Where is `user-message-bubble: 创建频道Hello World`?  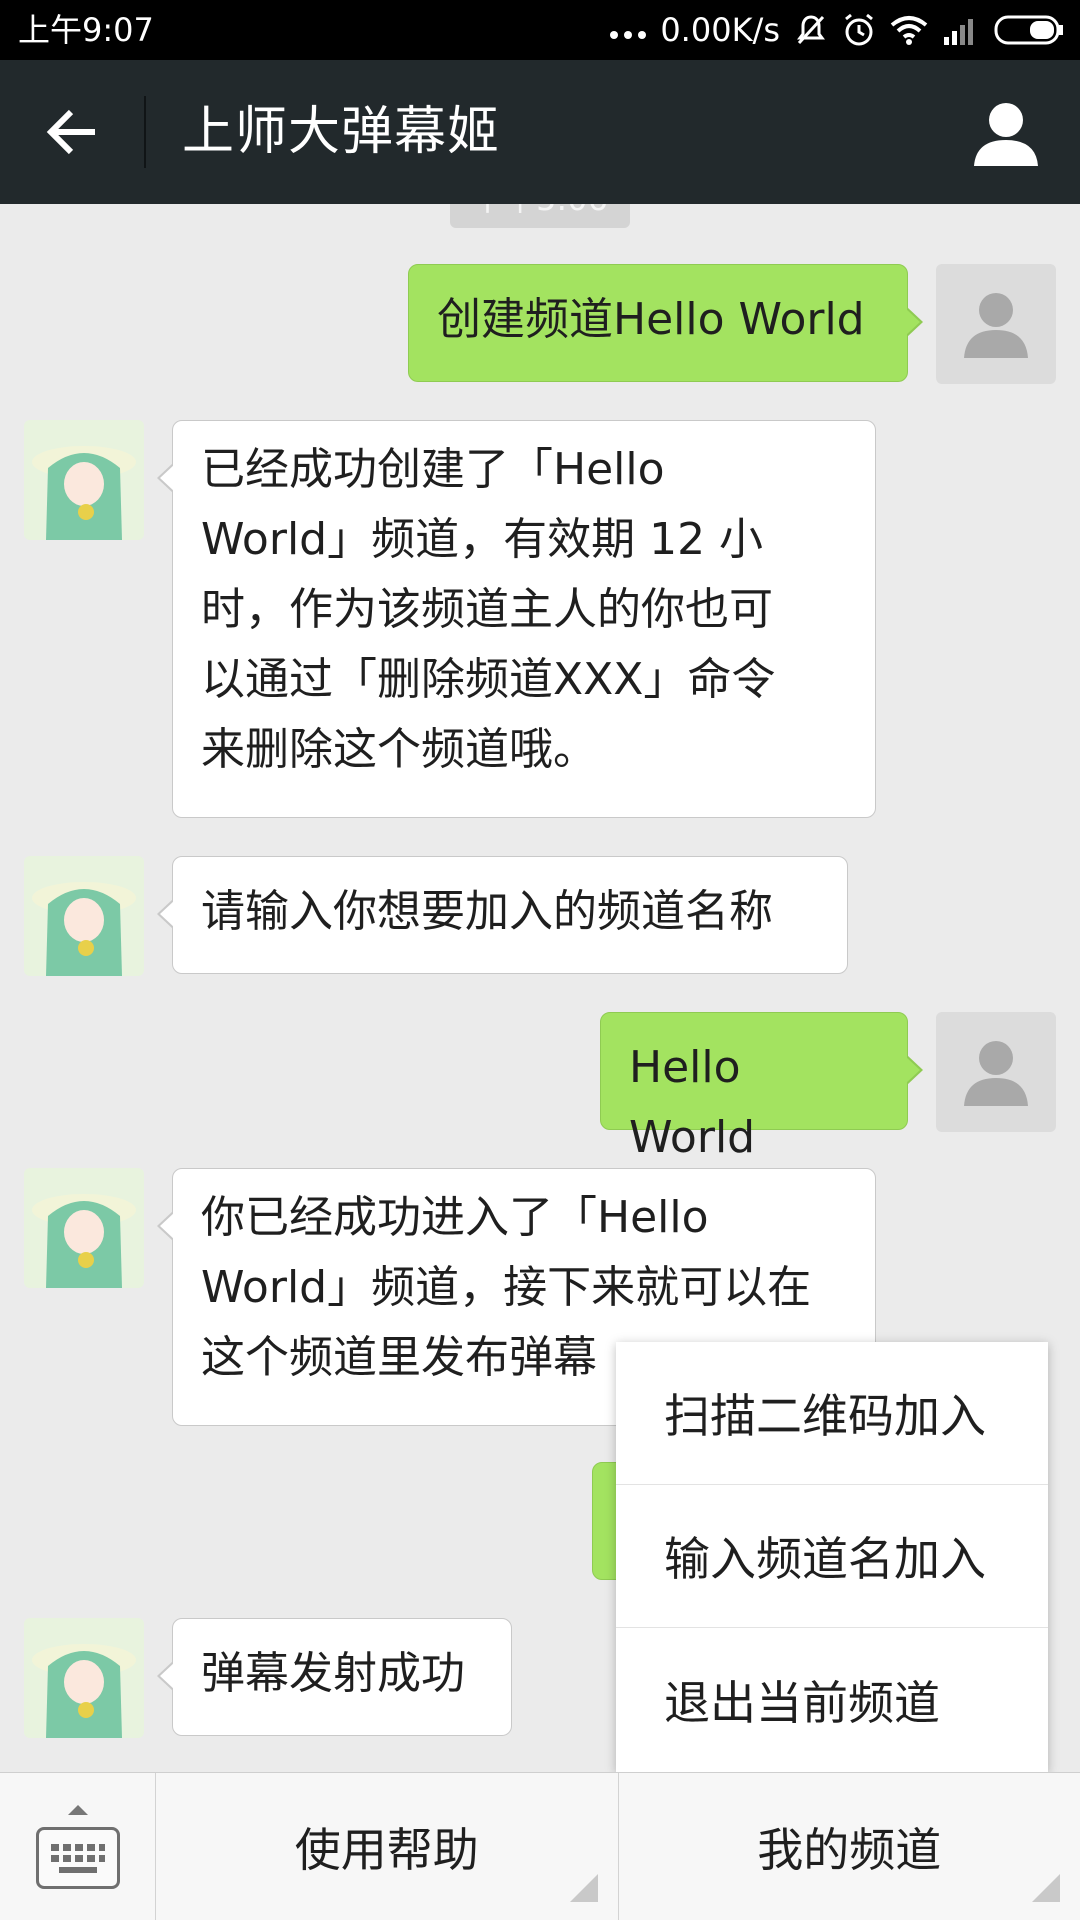 user-message-bubble: 创建频道Hello World is located at coordinates (665, 323).